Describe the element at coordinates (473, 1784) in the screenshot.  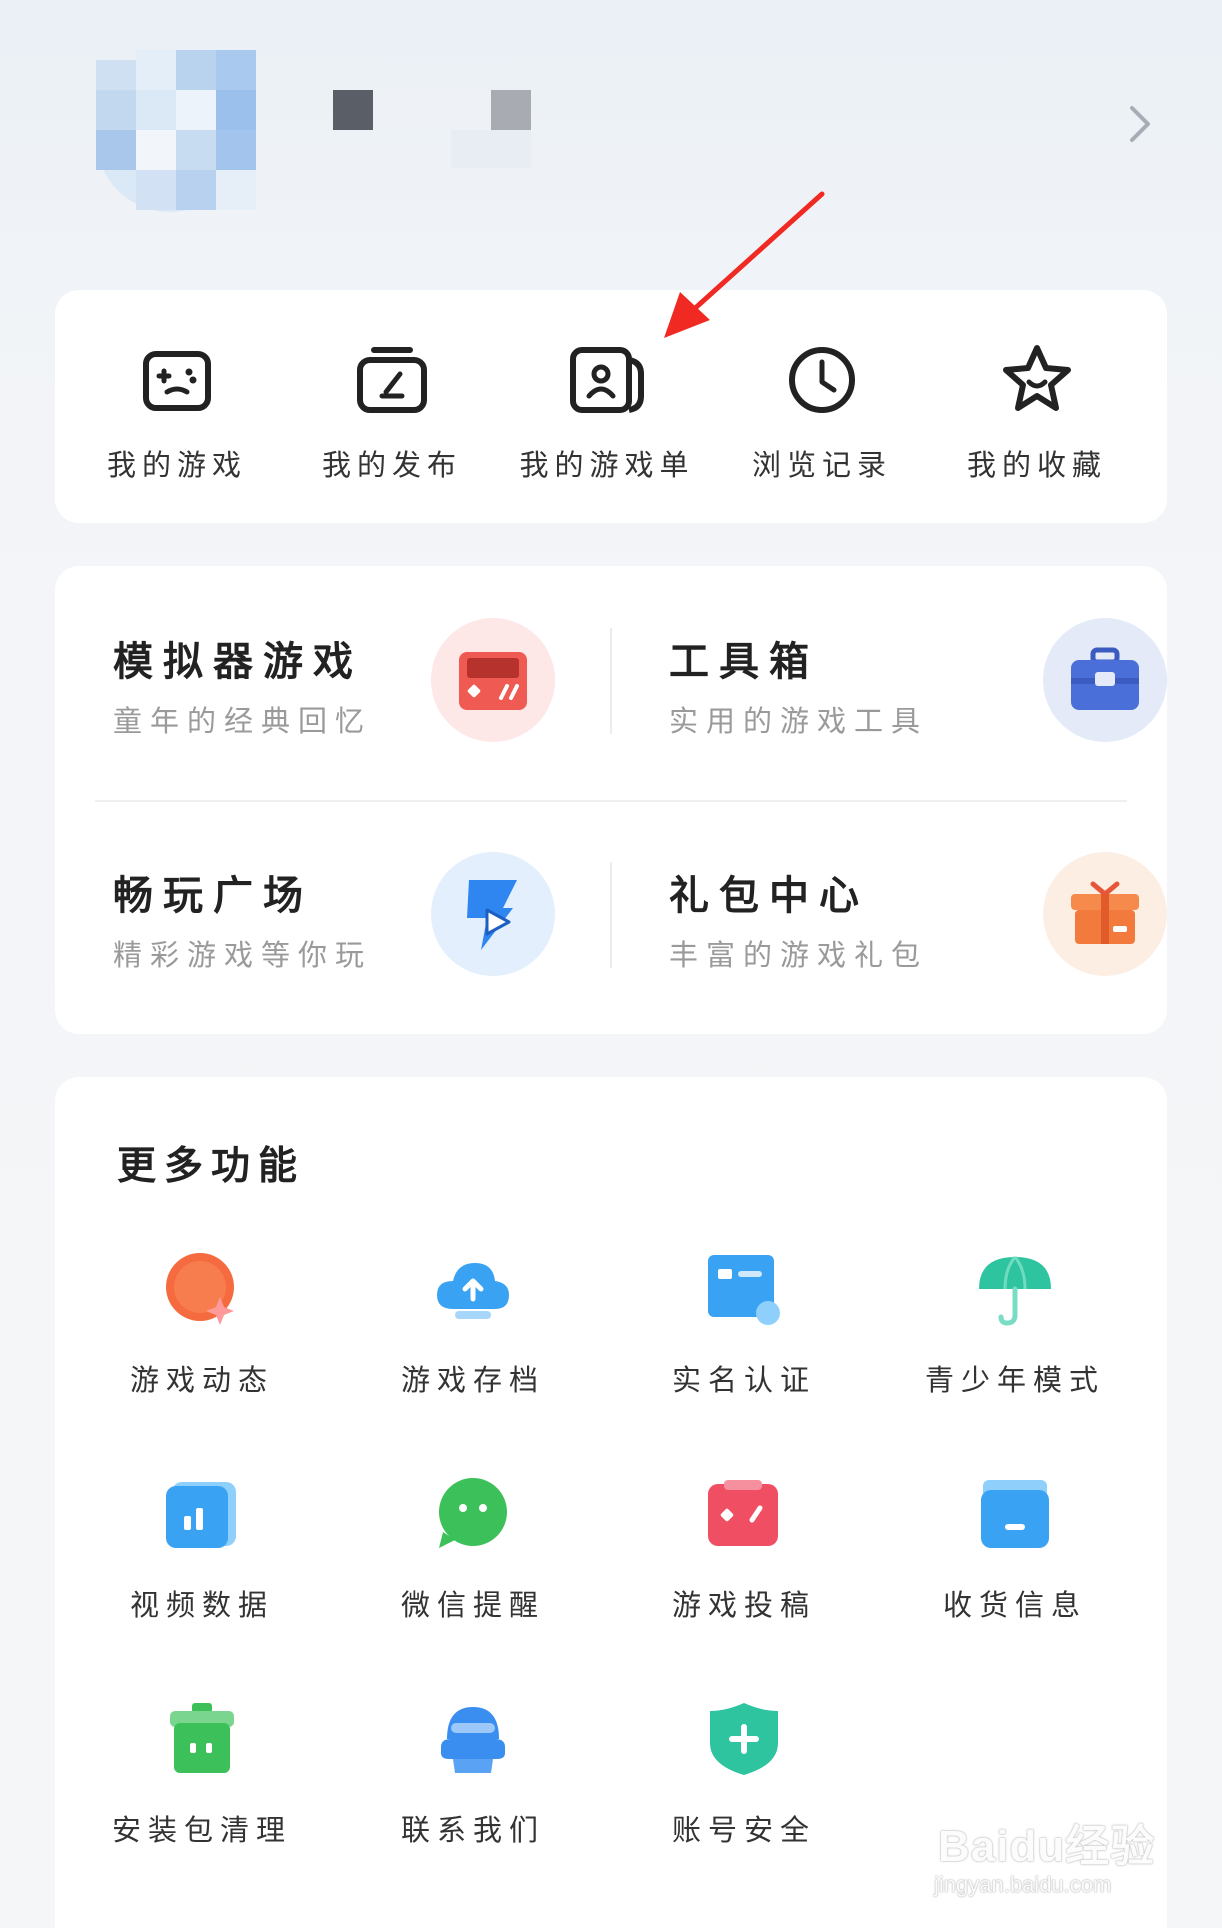
I see `more-contact-us: 联系我们` at that location.